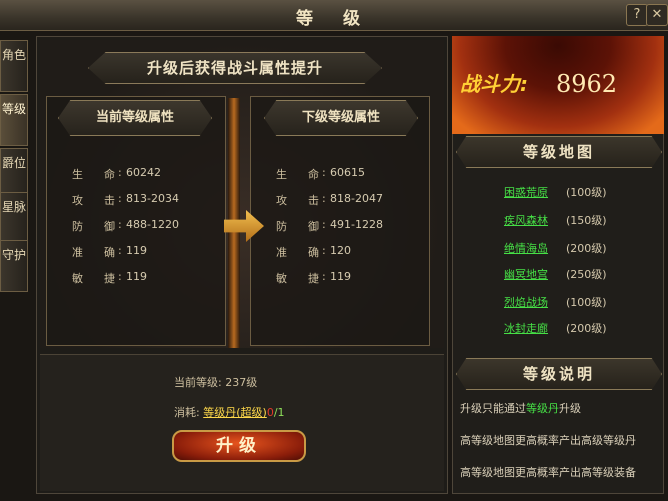 This screenshot has height=501, width=668. I want to click on description-line: 高等级地图更高概率产出高级等级丹, so click(548, 440).